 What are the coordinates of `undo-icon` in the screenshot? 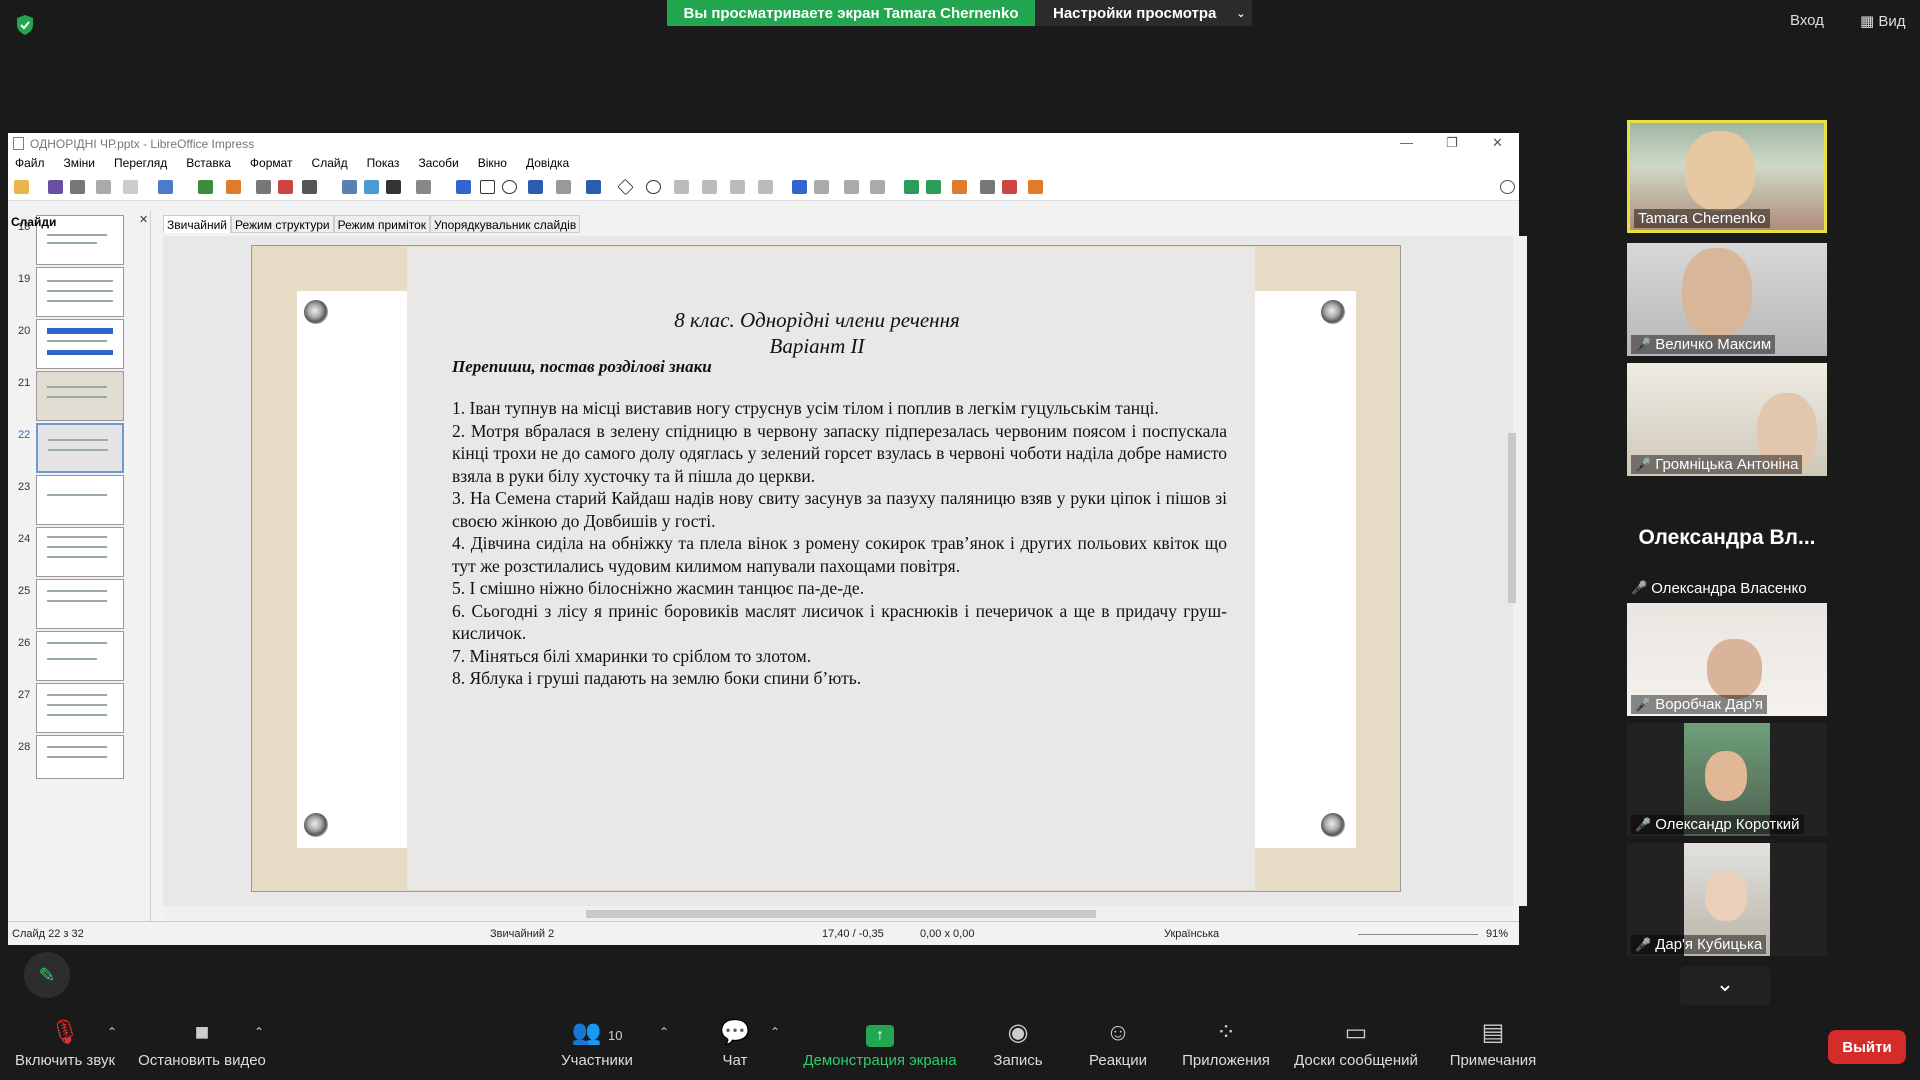 It's located at (103, 187).